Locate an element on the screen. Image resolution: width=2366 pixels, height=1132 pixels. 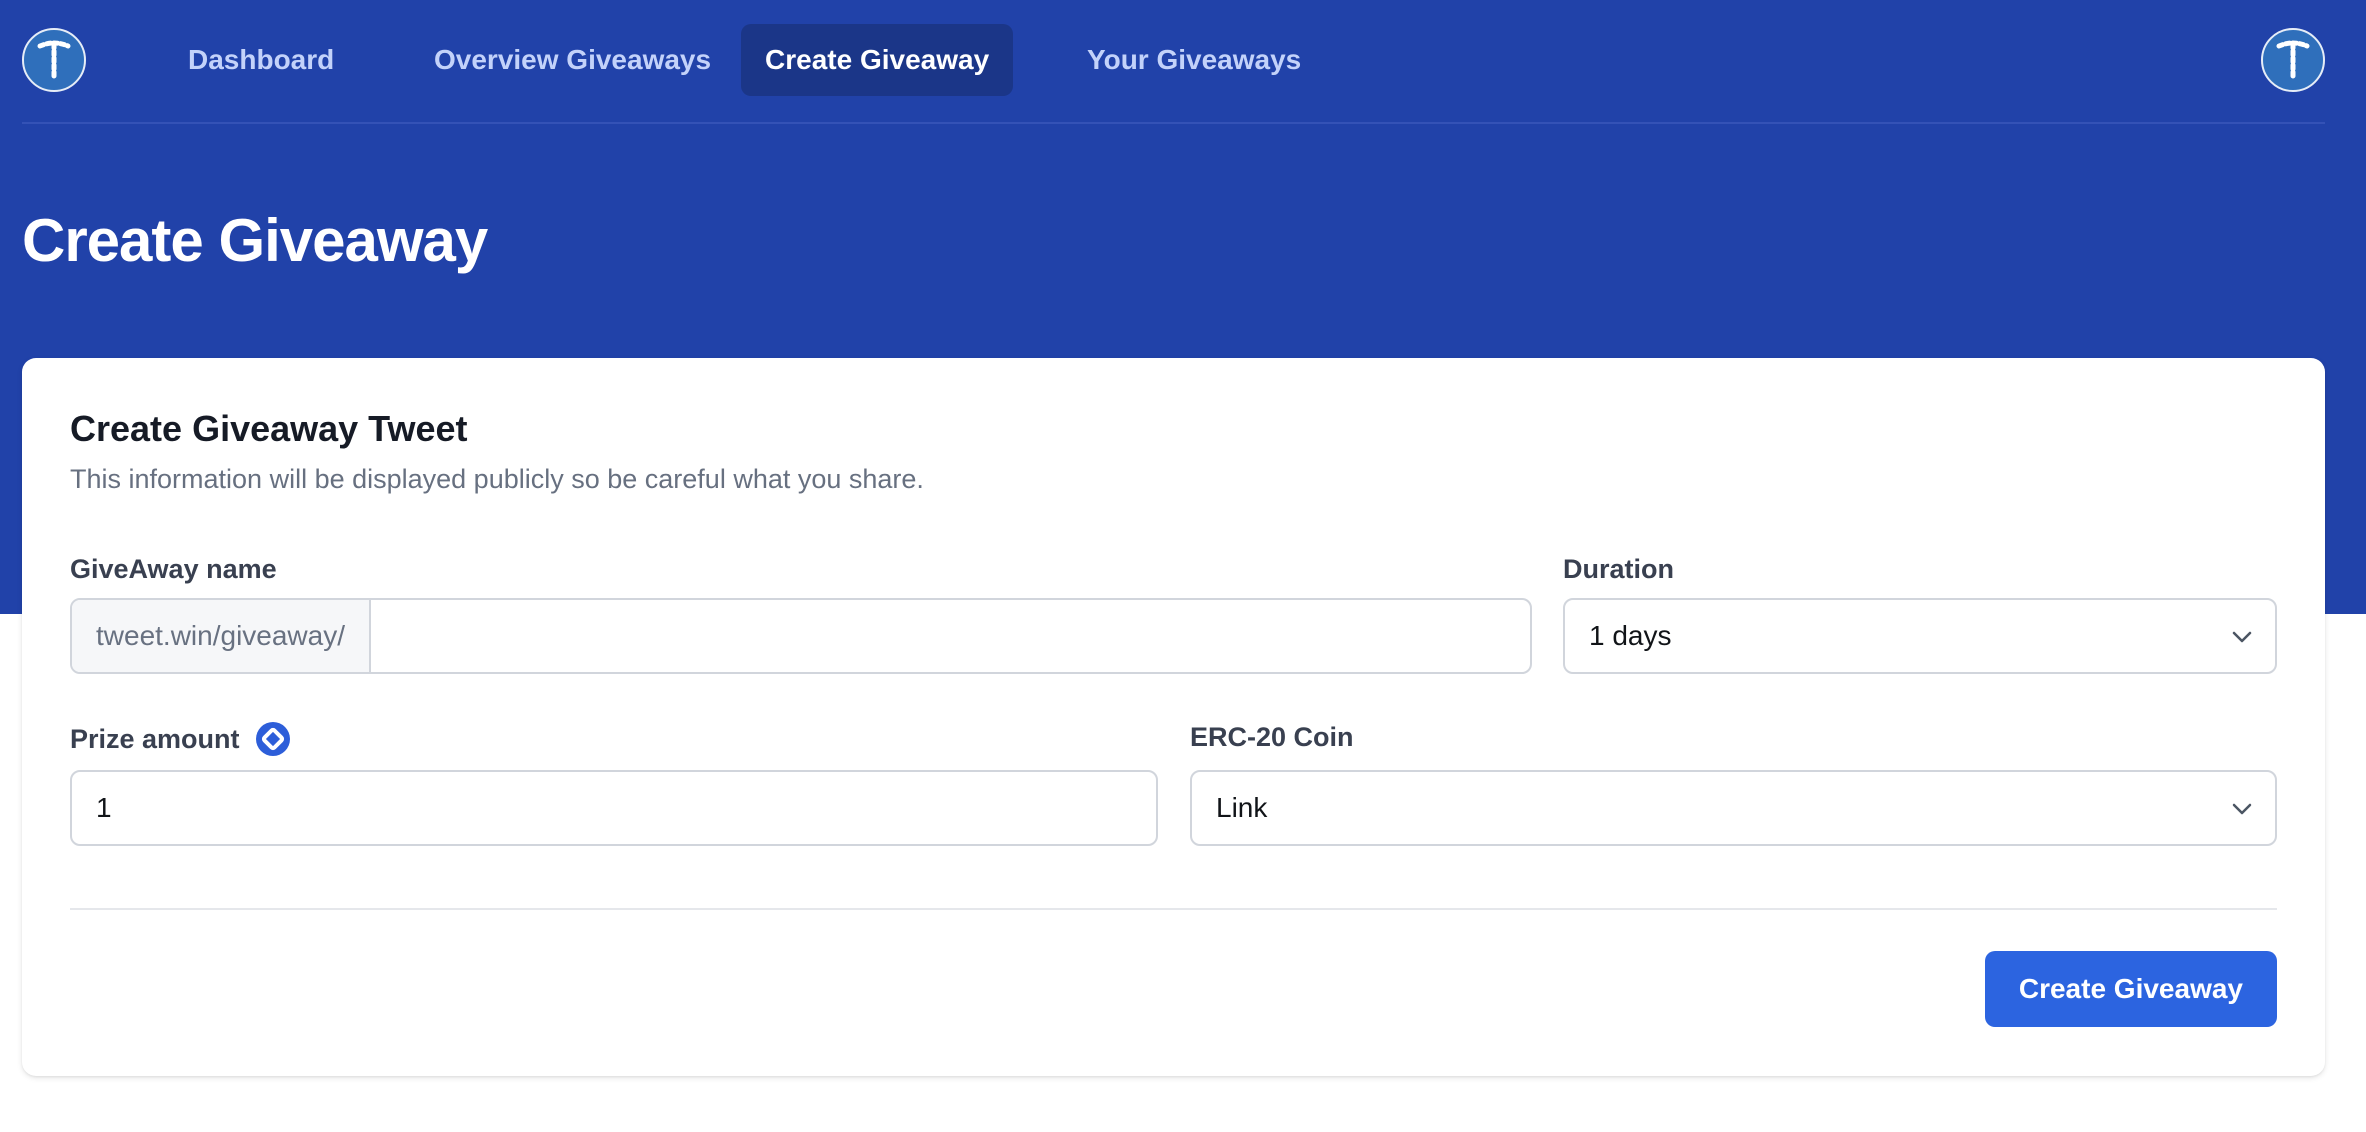
create-giveaway-button: Create Giveaway is located at coordinates (2130, 989).